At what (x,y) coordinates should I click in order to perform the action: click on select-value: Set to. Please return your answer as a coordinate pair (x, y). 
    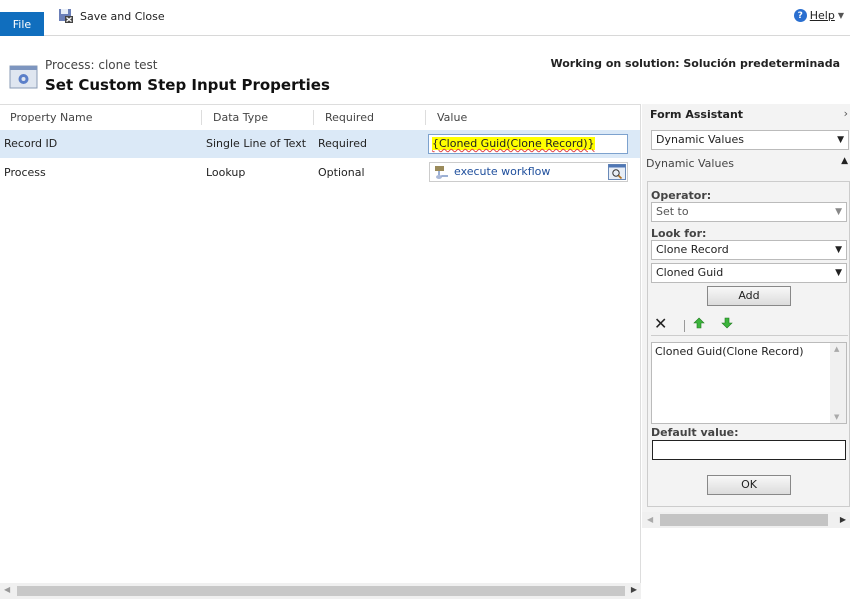
    Looking at the image, I should click on (672, 211).